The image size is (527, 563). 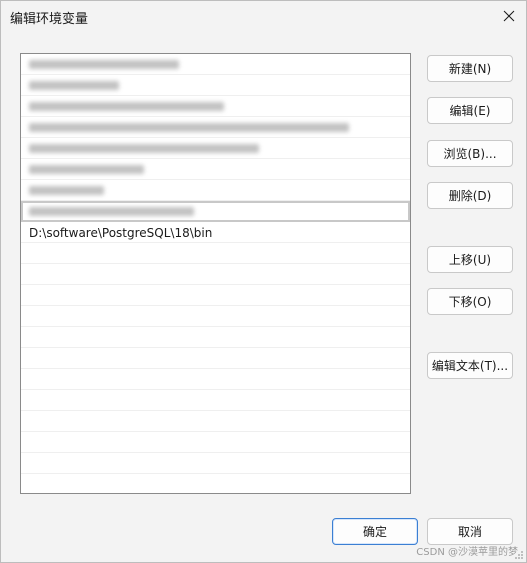 I want to click on watermark-text: CSDN @沙漠苹里的梦, so click(x=467, y=552).